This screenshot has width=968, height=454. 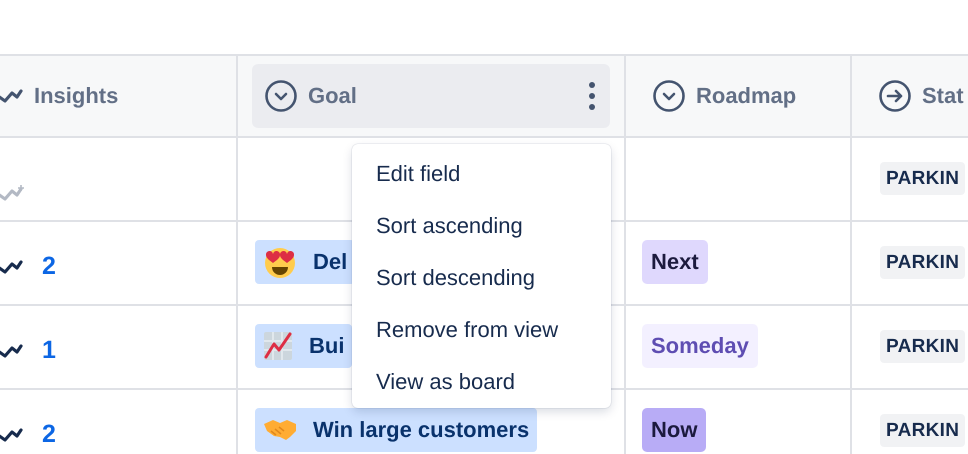 I want to click on more-options-icon, so click(x=592, y=96).